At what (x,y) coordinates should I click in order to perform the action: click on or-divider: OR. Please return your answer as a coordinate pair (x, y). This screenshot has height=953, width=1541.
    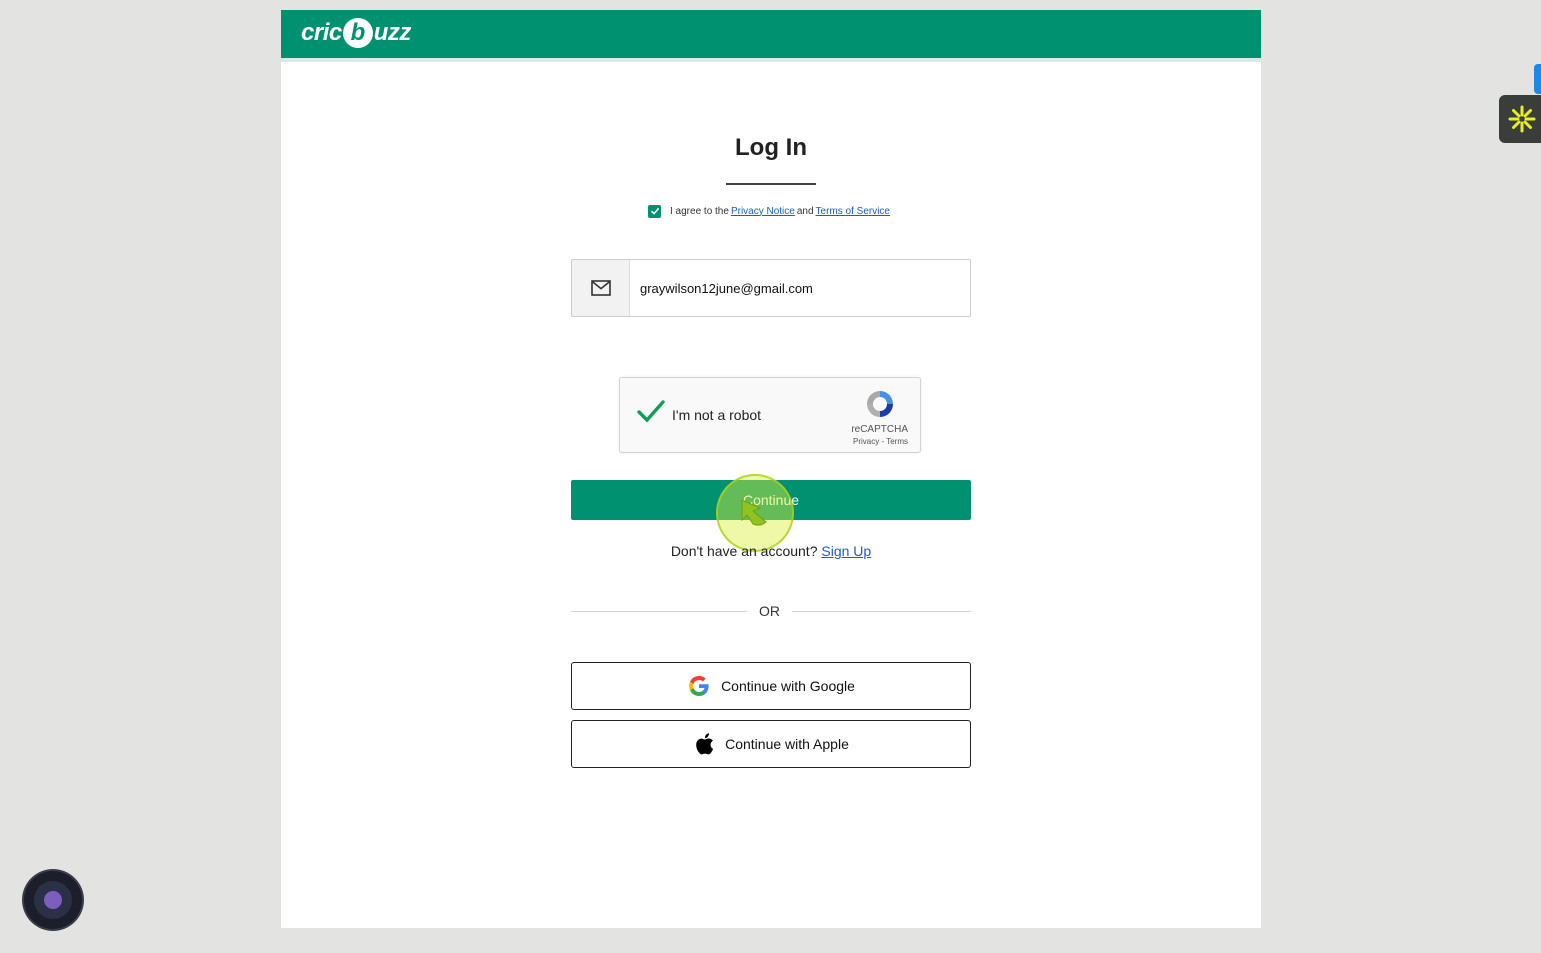
    Looking at the image, I should click on (771, 611).